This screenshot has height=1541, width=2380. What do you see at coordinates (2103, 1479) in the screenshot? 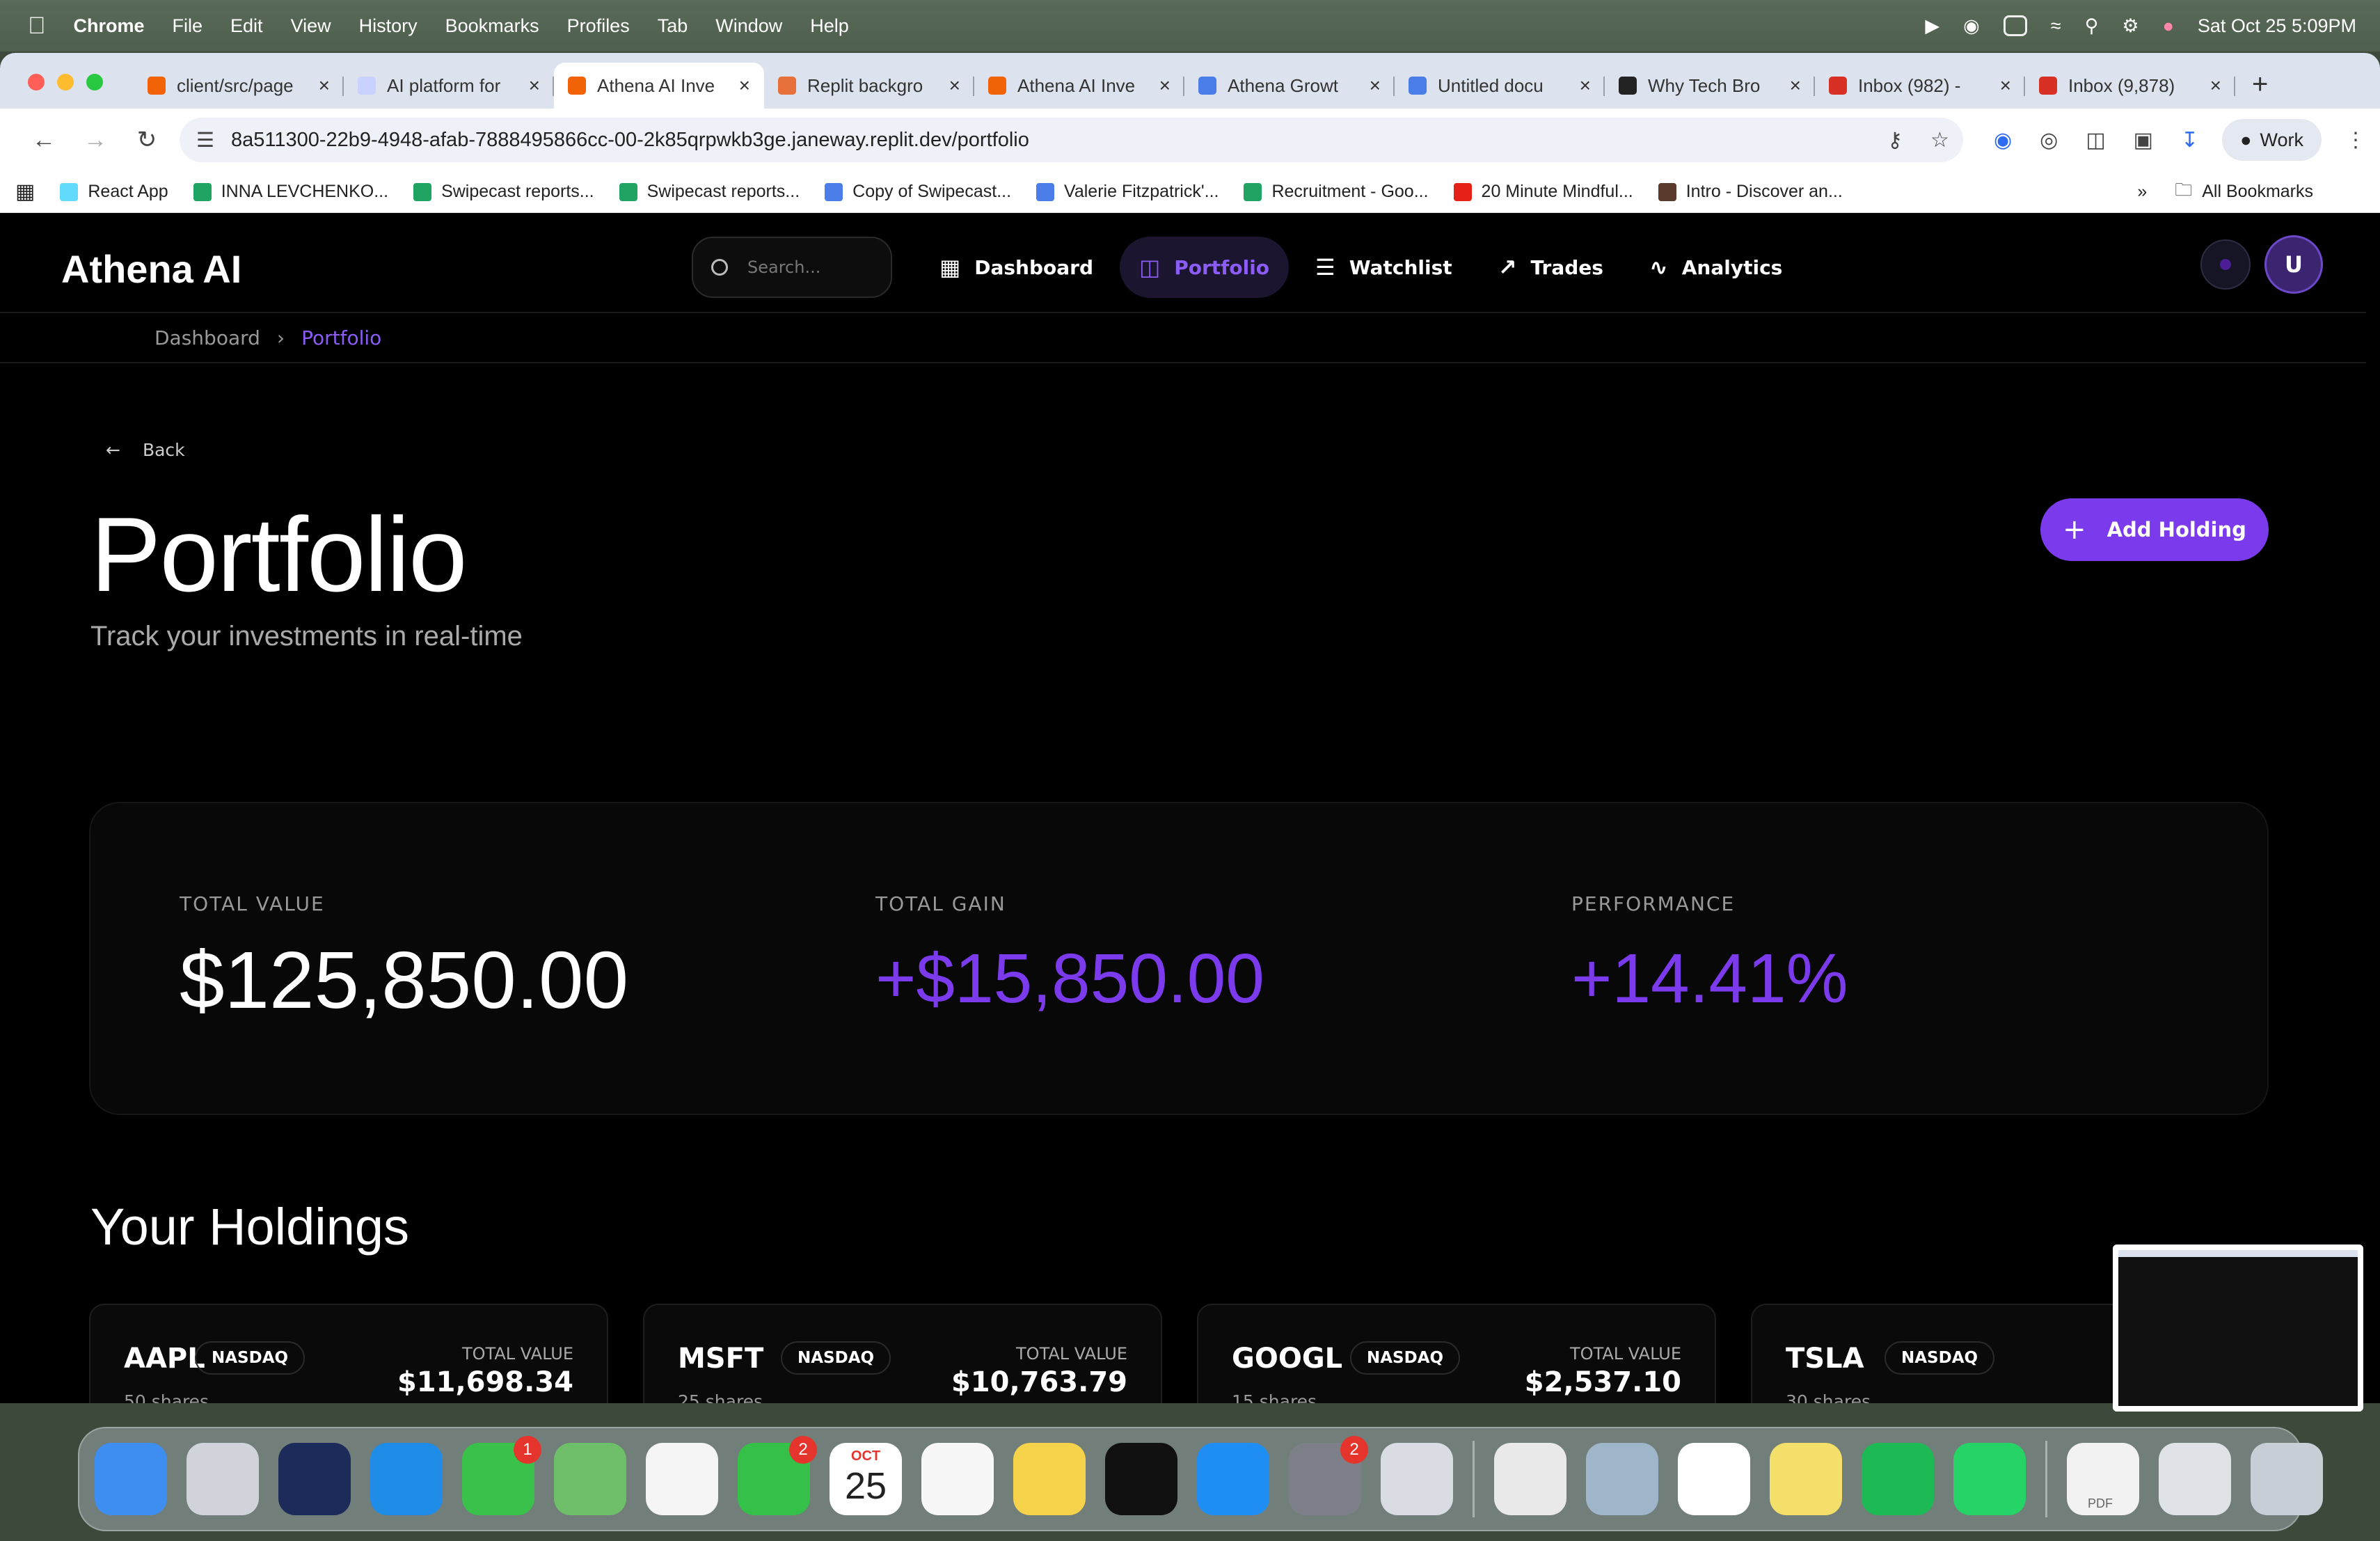
I see `pdf-document-icon: PDF` at bounding box center [2103, 1479].